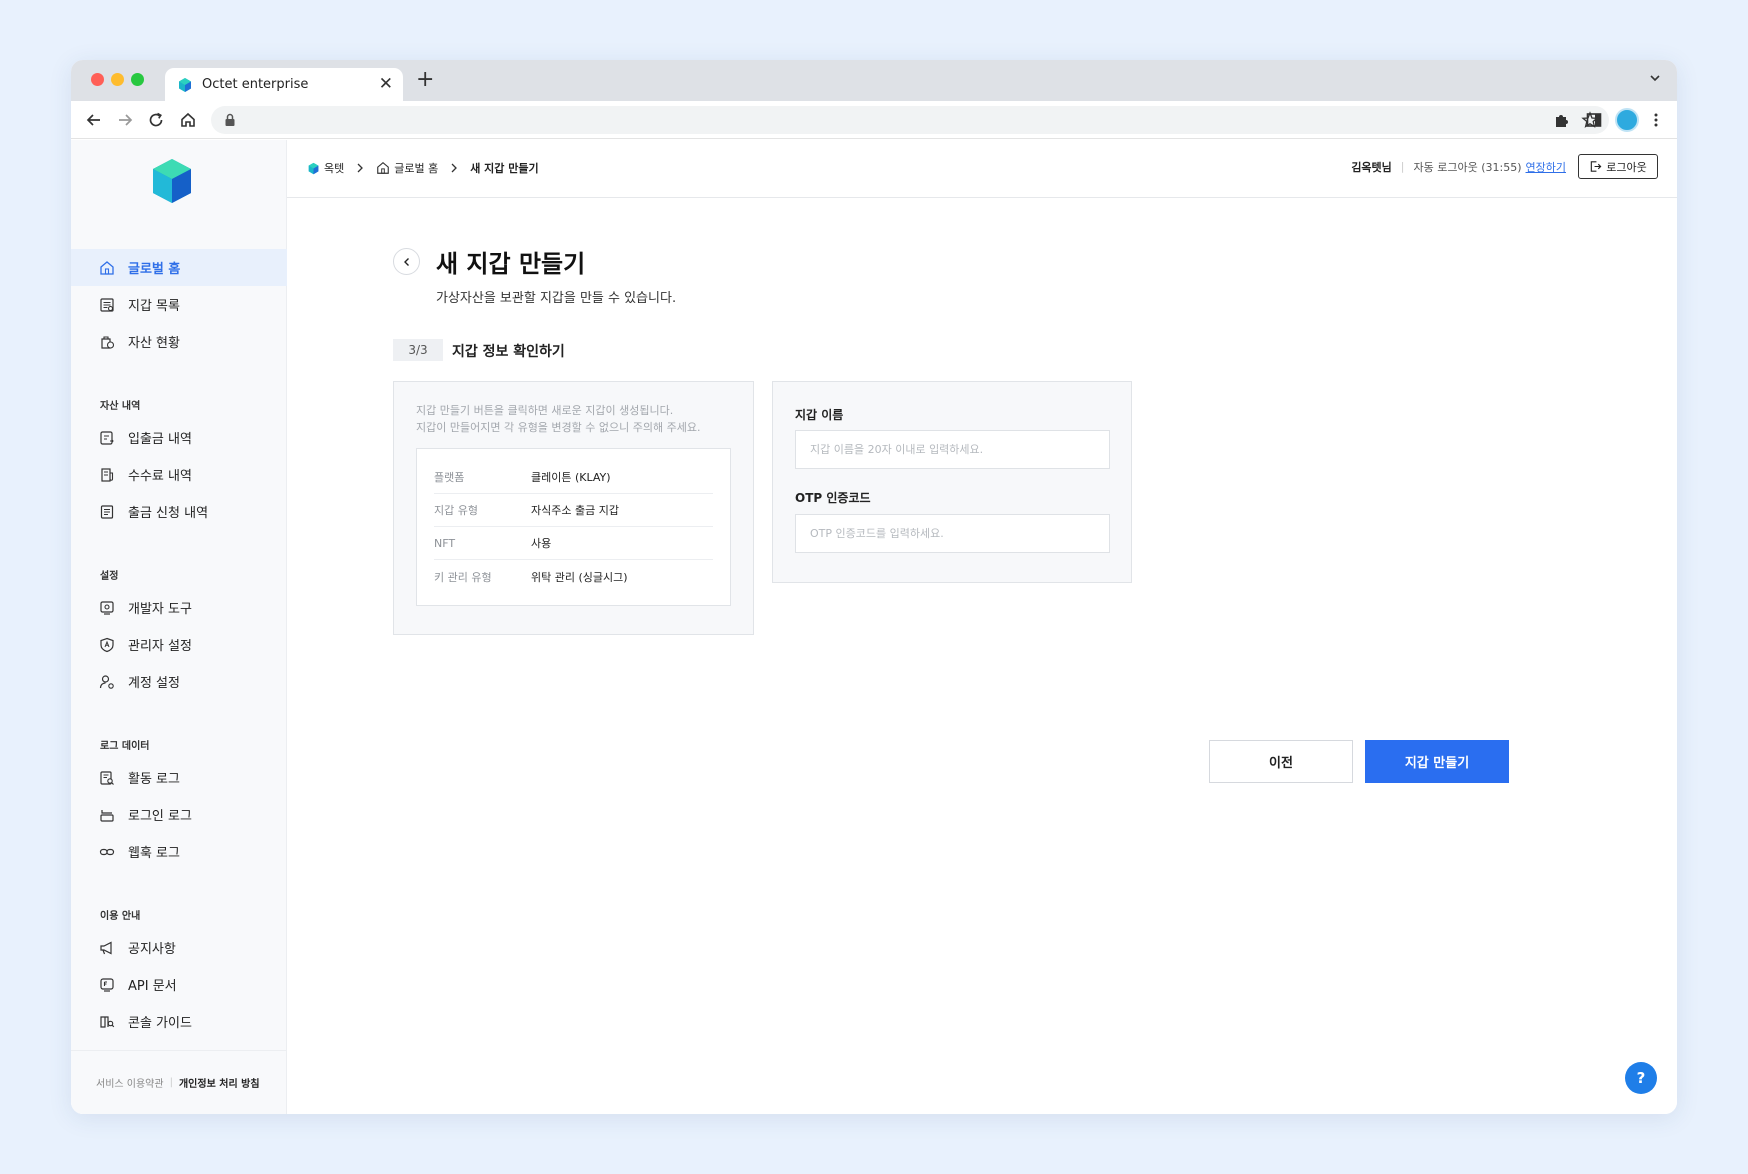 The image size is (1748, 1174). I want to click on sidebar-item-withdraw-requests: 출금 신청 내역, so click(179, 511).